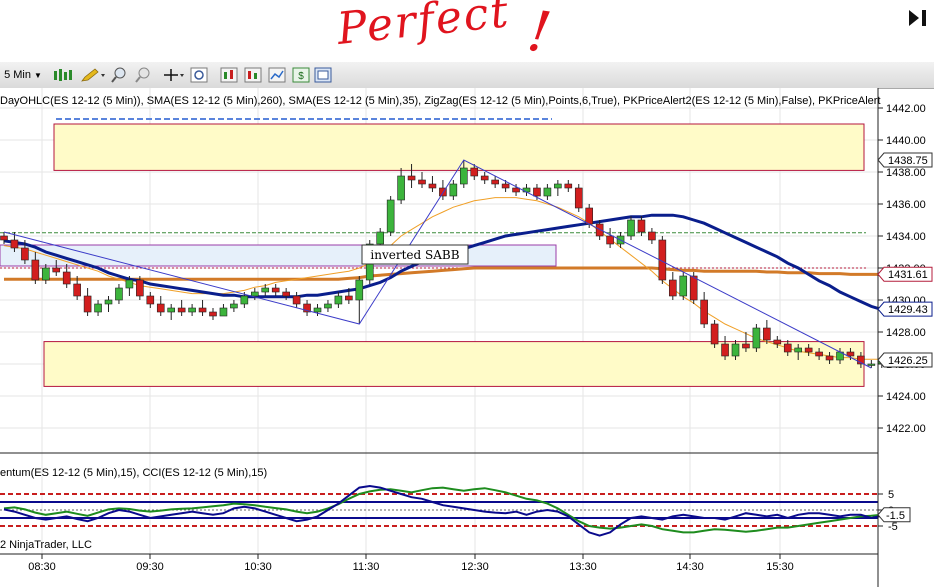  I want to click on bar-type-button, so click(63, 75).